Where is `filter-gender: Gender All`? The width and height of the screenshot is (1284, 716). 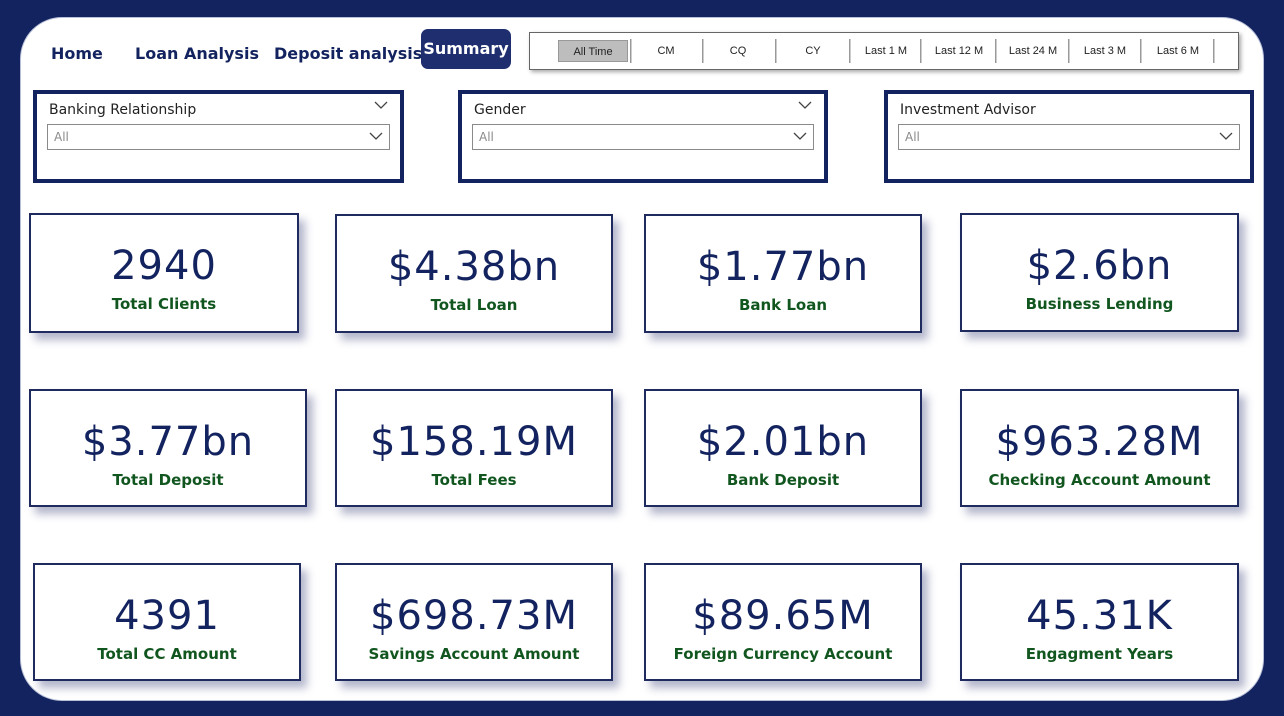
filter-gender: Gender All is located at coordinates (643, 136).